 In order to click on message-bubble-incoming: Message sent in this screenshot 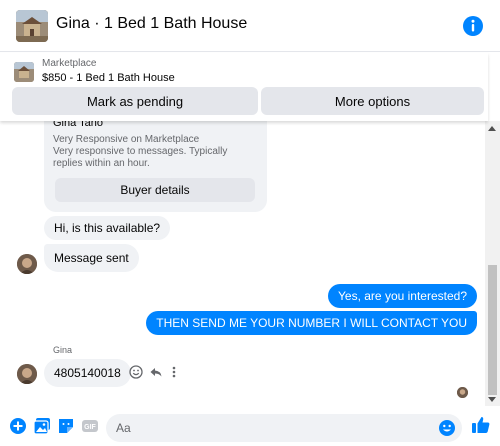, I will do `click(91, 258)`.